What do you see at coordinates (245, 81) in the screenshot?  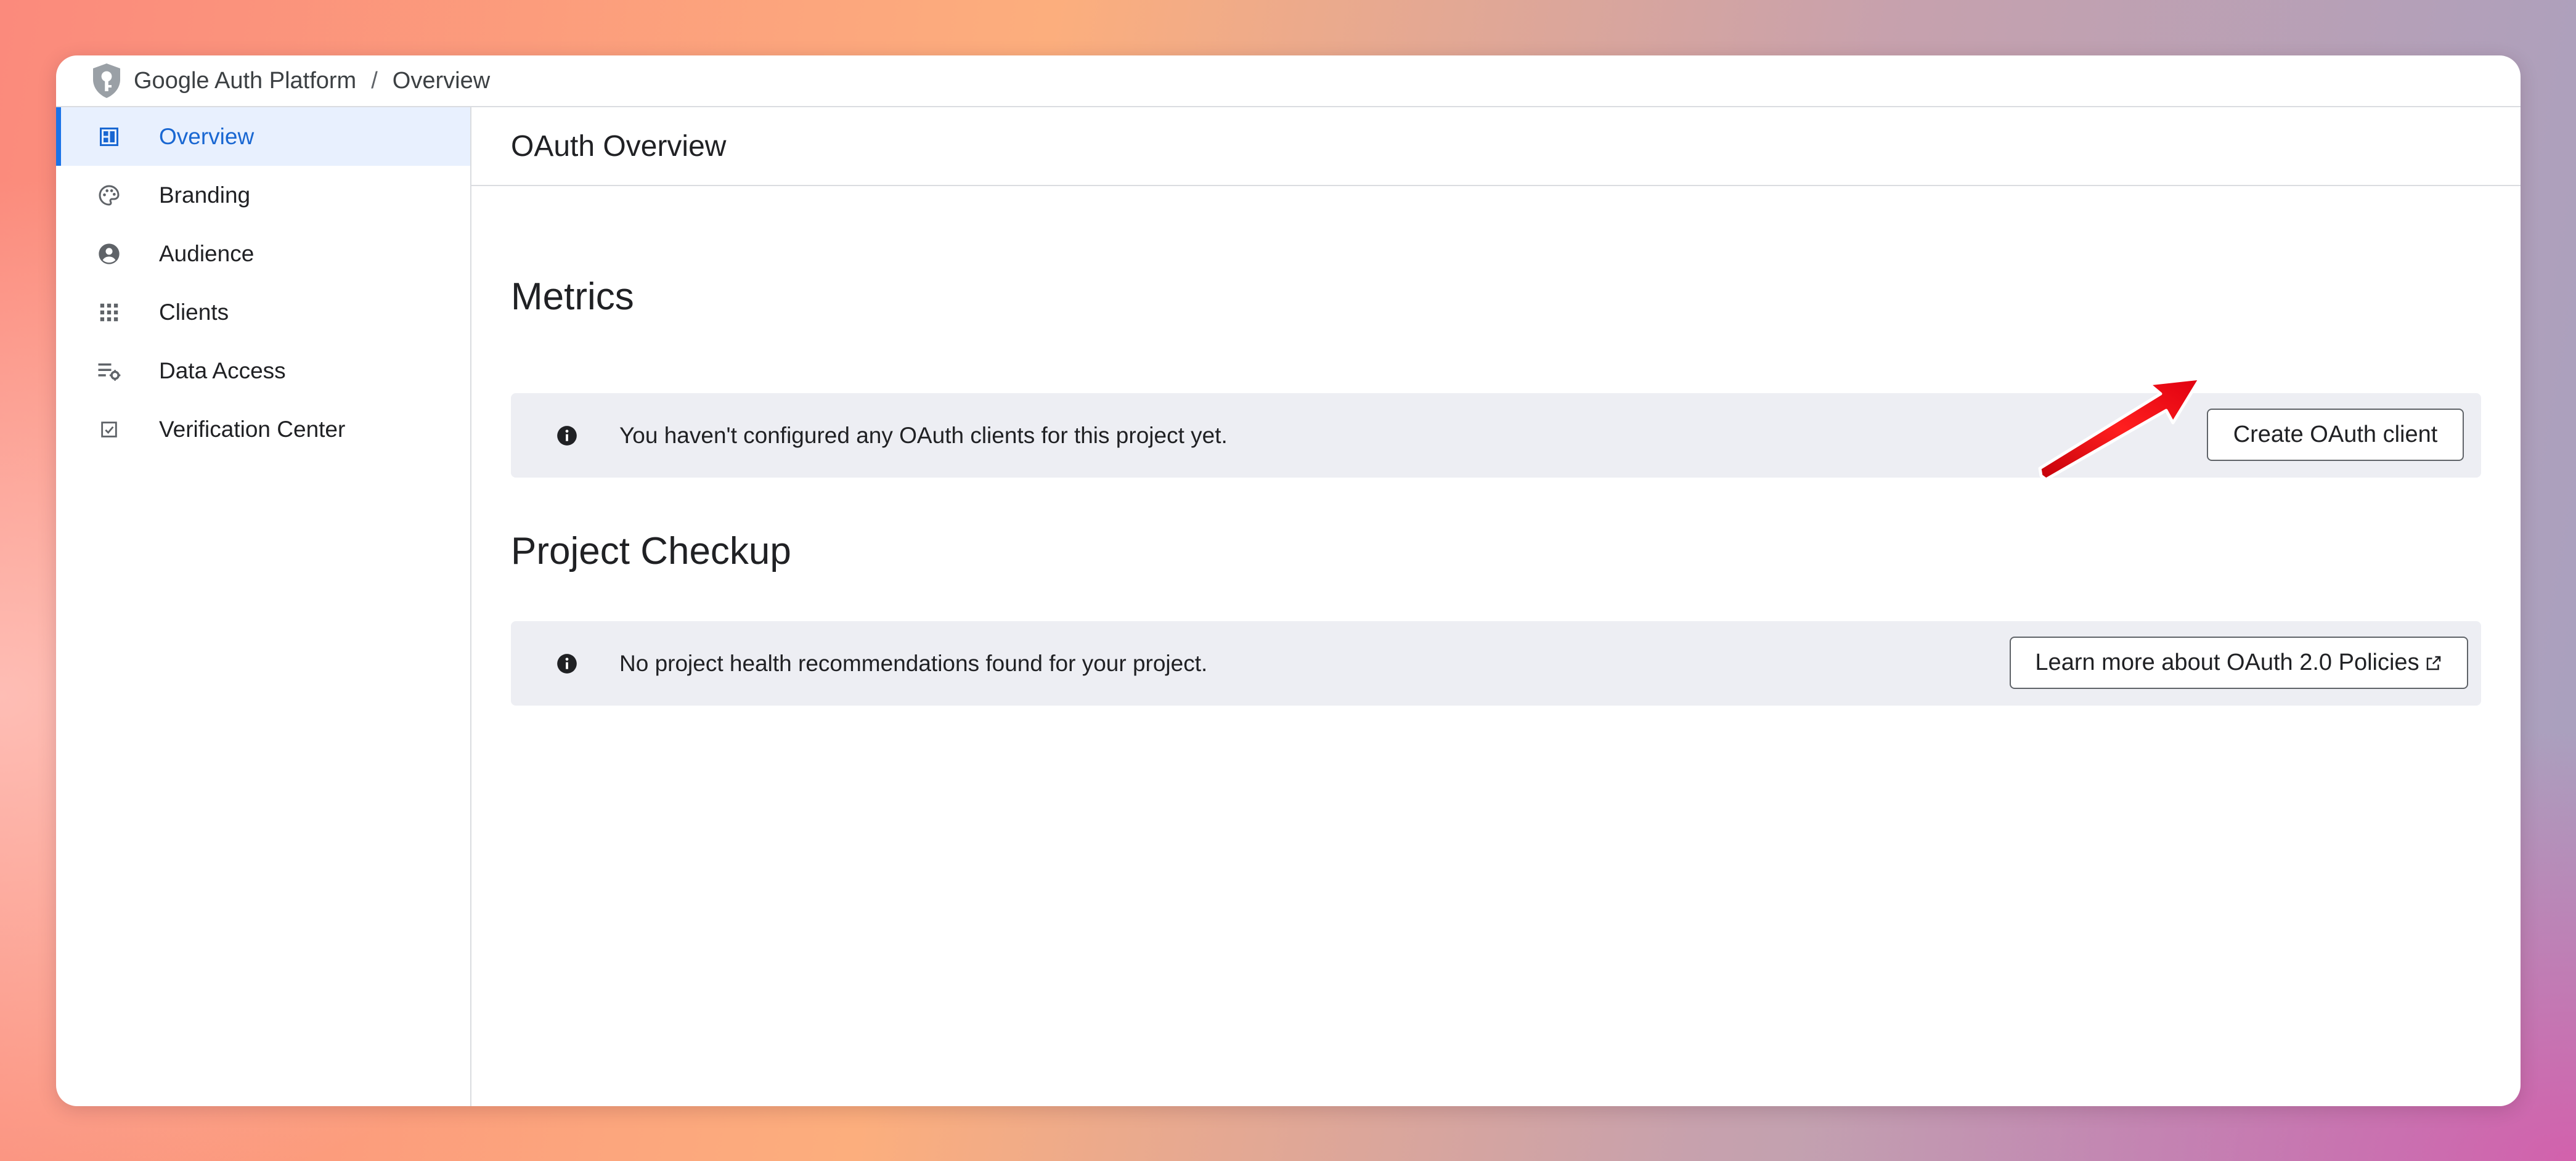 I see `breadcrumb-app: Google Auth Platform` at bounding box center [245, 81].